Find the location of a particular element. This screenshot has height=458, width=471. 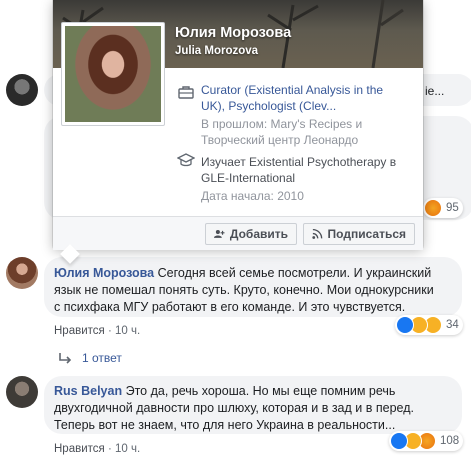

profile-photo is located at coordinates (113, 74).